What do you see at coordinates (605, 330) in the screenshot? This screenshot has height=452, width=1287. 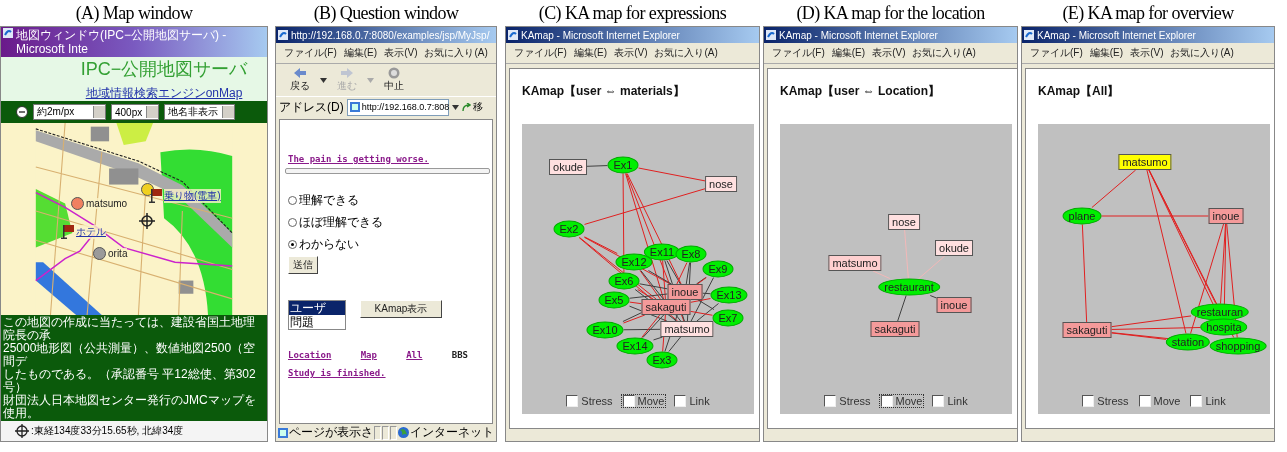 I see `item-node: Ex10` at bounding box center [605, 330].